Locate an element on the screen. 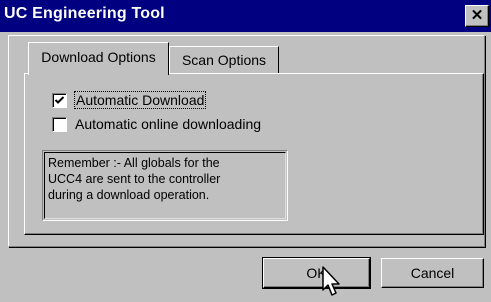  tab-scan-options-label: Scan Options is located at coordinates (224, 60).